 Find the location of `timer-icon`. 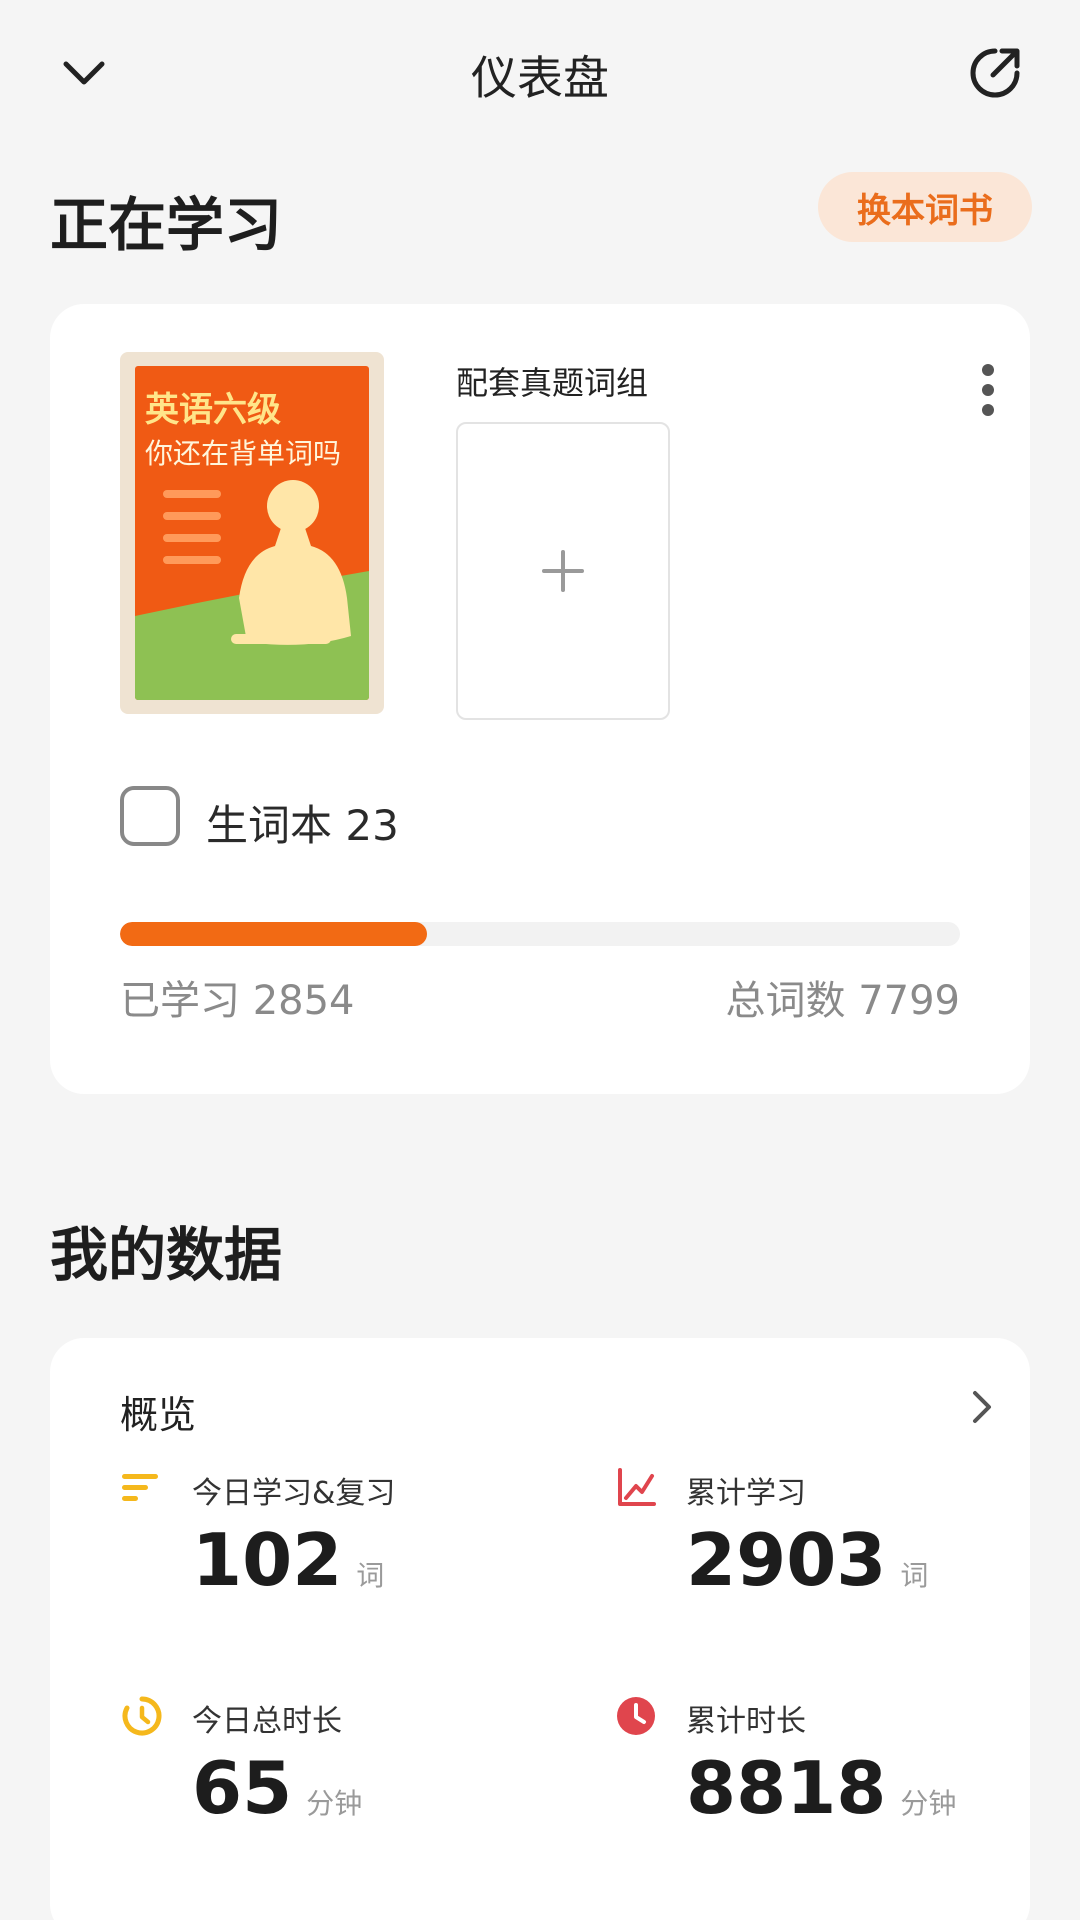

timer-icon is located at coordinates (142, 1716).